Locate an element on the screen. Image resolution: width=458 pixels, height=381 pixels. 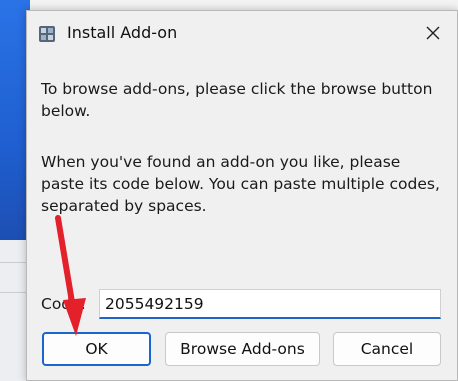
code-input is located at coordinates (270, 304).